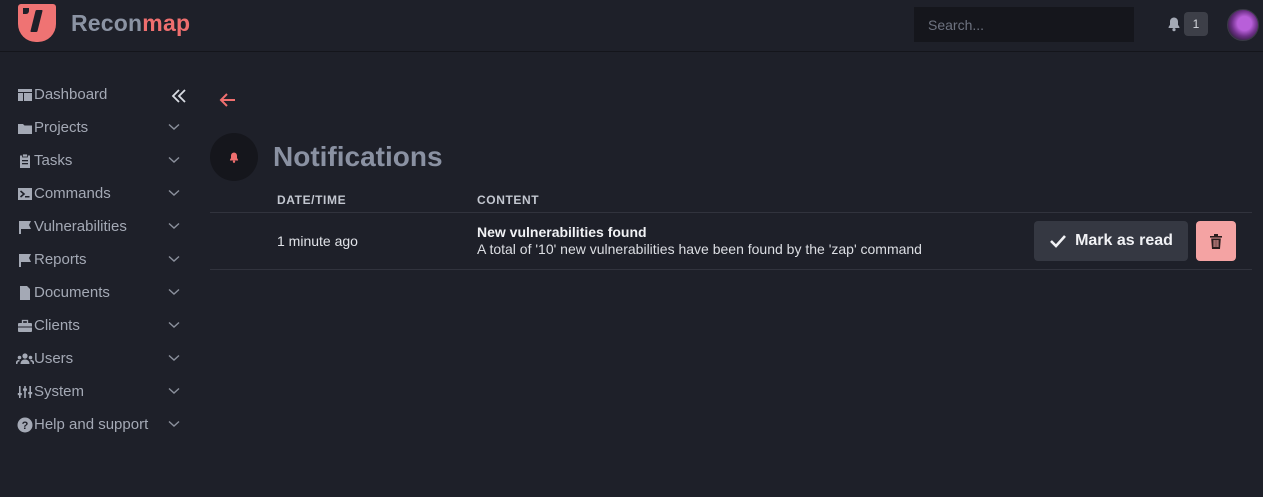 The width and height of the screenshot is (1263, 497). I want to click on sidebar-item-dashboard: Dashboard, so click(98, 94).